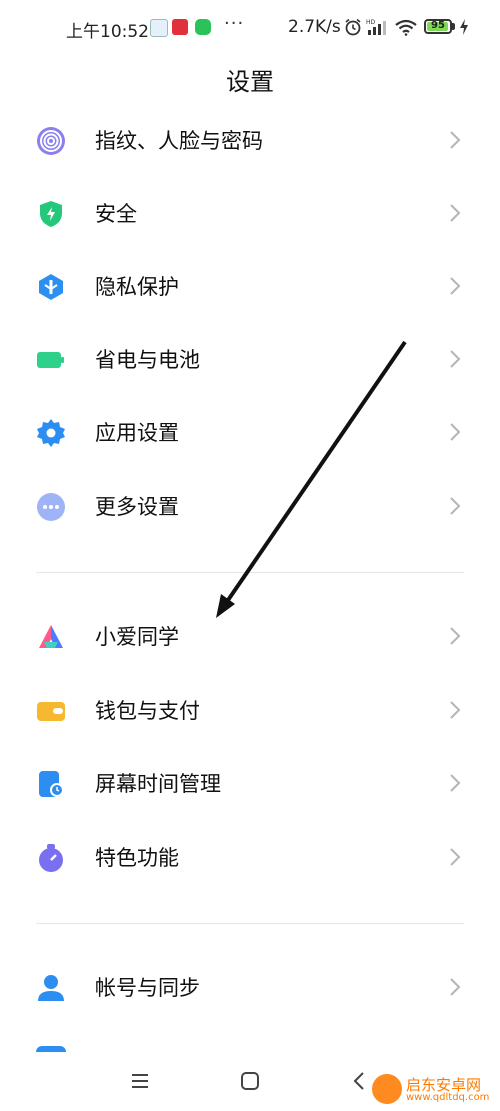  What do you see at coordinates (448, 1097) in the screenshot?
I see `watermark-url: www.qdltdq.com` at bounding box center [448, 1097].